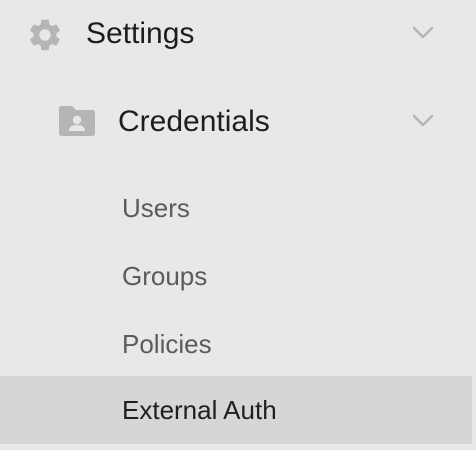 Image resolution: width=476 pixels, height=450 pixels. What do you see at coordinates (236, 345) in the screenshot?
I see `nav-item-policies: Policies` at bounding box center [236, 345].